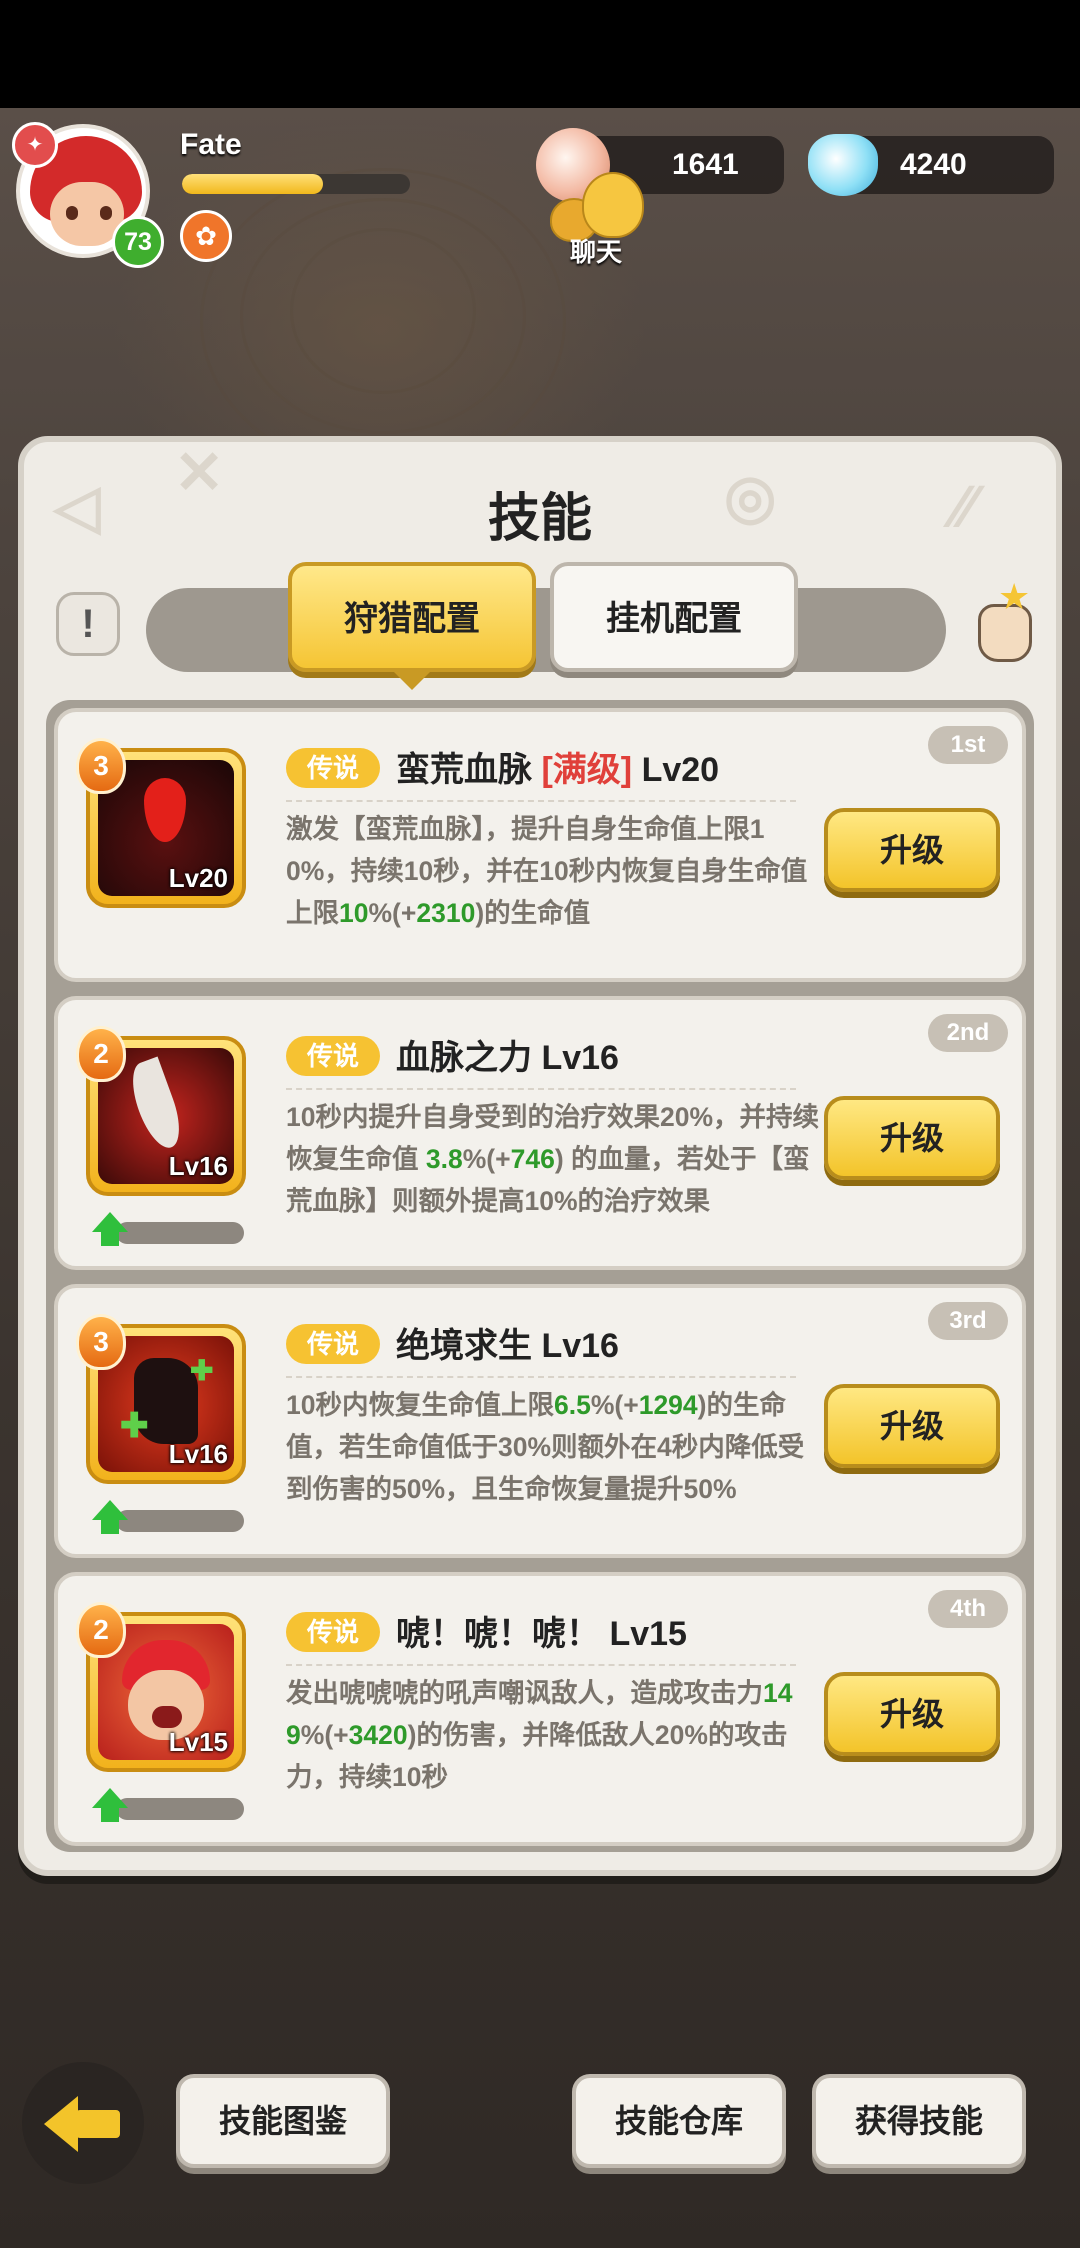  I want to click on chat-button: 聊天, so click(608, 219).